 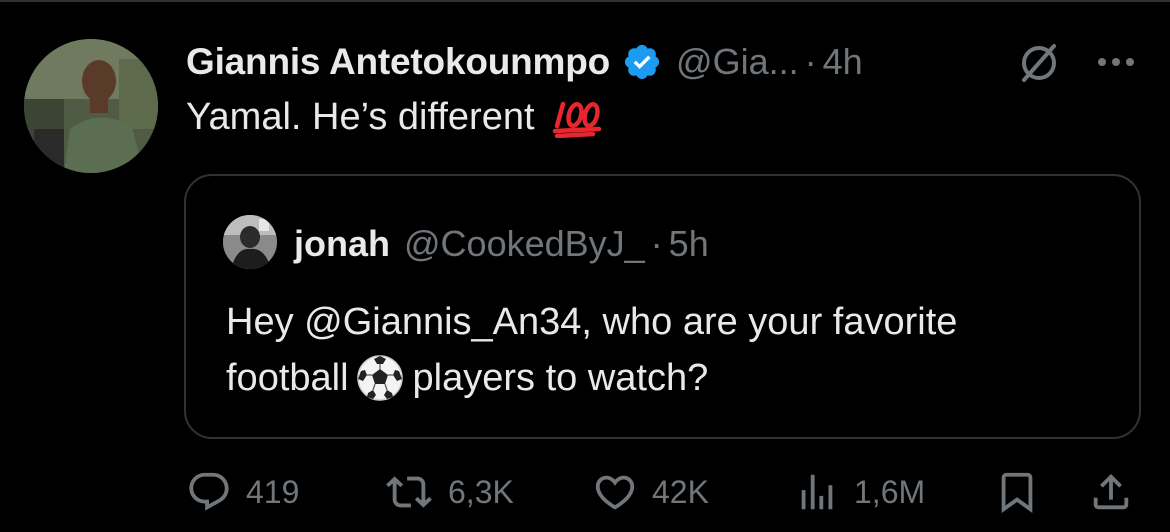 What do you see at coordinates (1116, 62) in the screenshot?
I see `more-icon` at bounding box center [1116, 62].